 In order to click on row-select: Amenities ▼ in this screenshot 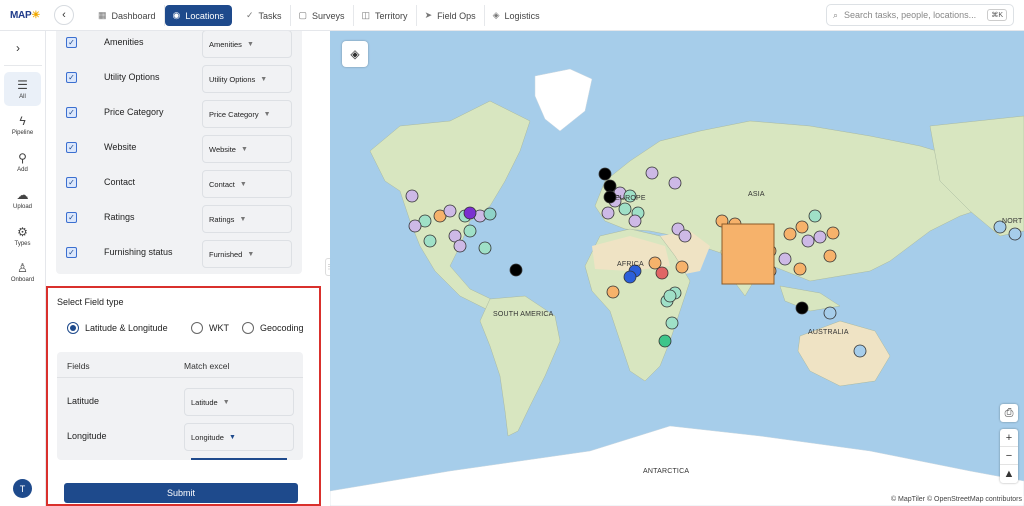, I will do `click(247, 44)`.